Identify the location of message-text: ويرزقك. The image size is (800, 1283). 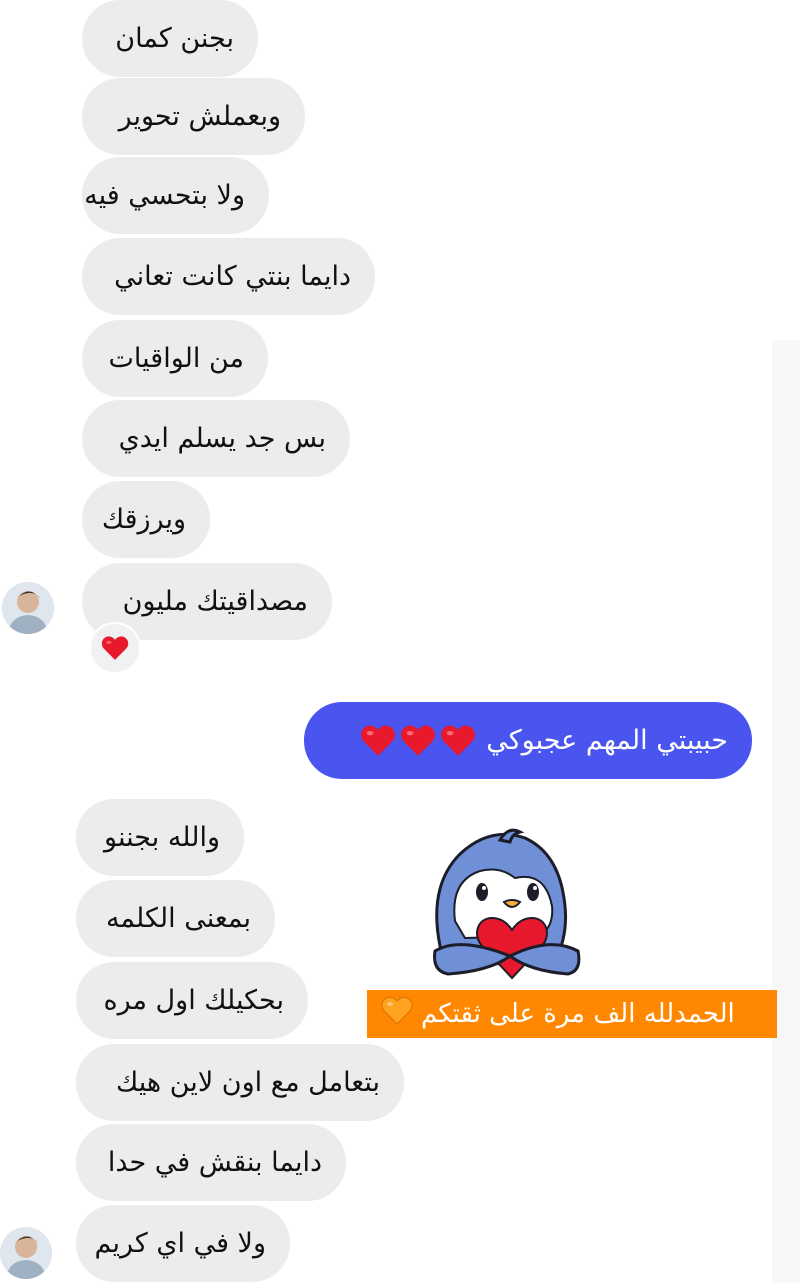
(143, 519).